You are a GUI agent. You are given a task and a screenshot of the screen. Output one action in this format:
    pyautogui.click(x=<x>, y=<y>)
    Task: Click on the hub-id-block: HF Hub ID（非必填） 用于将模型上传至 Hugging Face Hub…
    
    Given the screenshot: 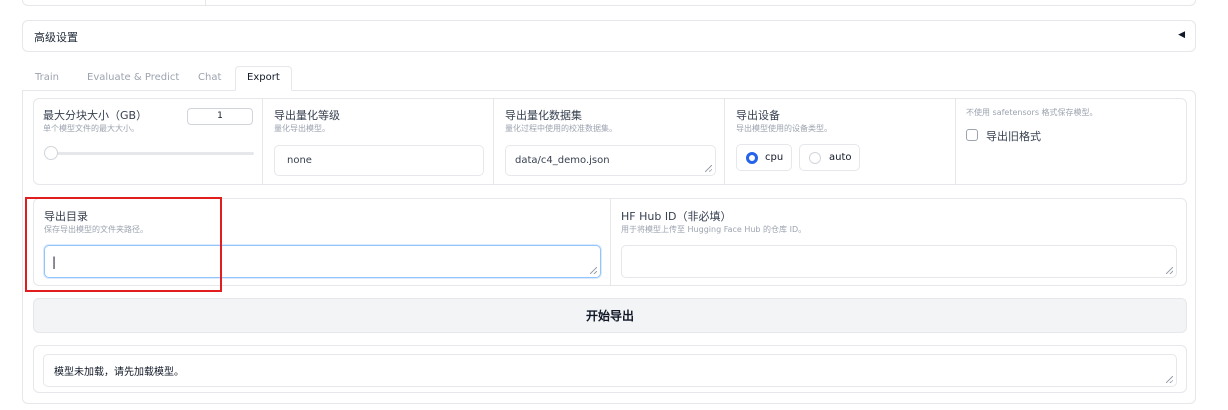 What is the action you would take?
    pyautogui.click(x=899, y=242)
    